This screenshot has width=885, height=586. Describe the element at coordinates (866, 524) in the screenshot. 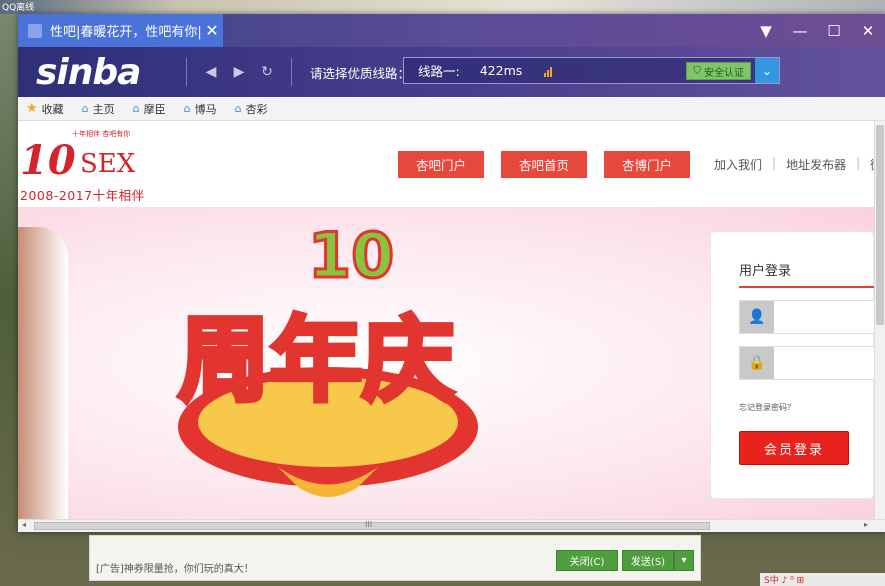

I see `scroll-right-icon: ▸` at that location.